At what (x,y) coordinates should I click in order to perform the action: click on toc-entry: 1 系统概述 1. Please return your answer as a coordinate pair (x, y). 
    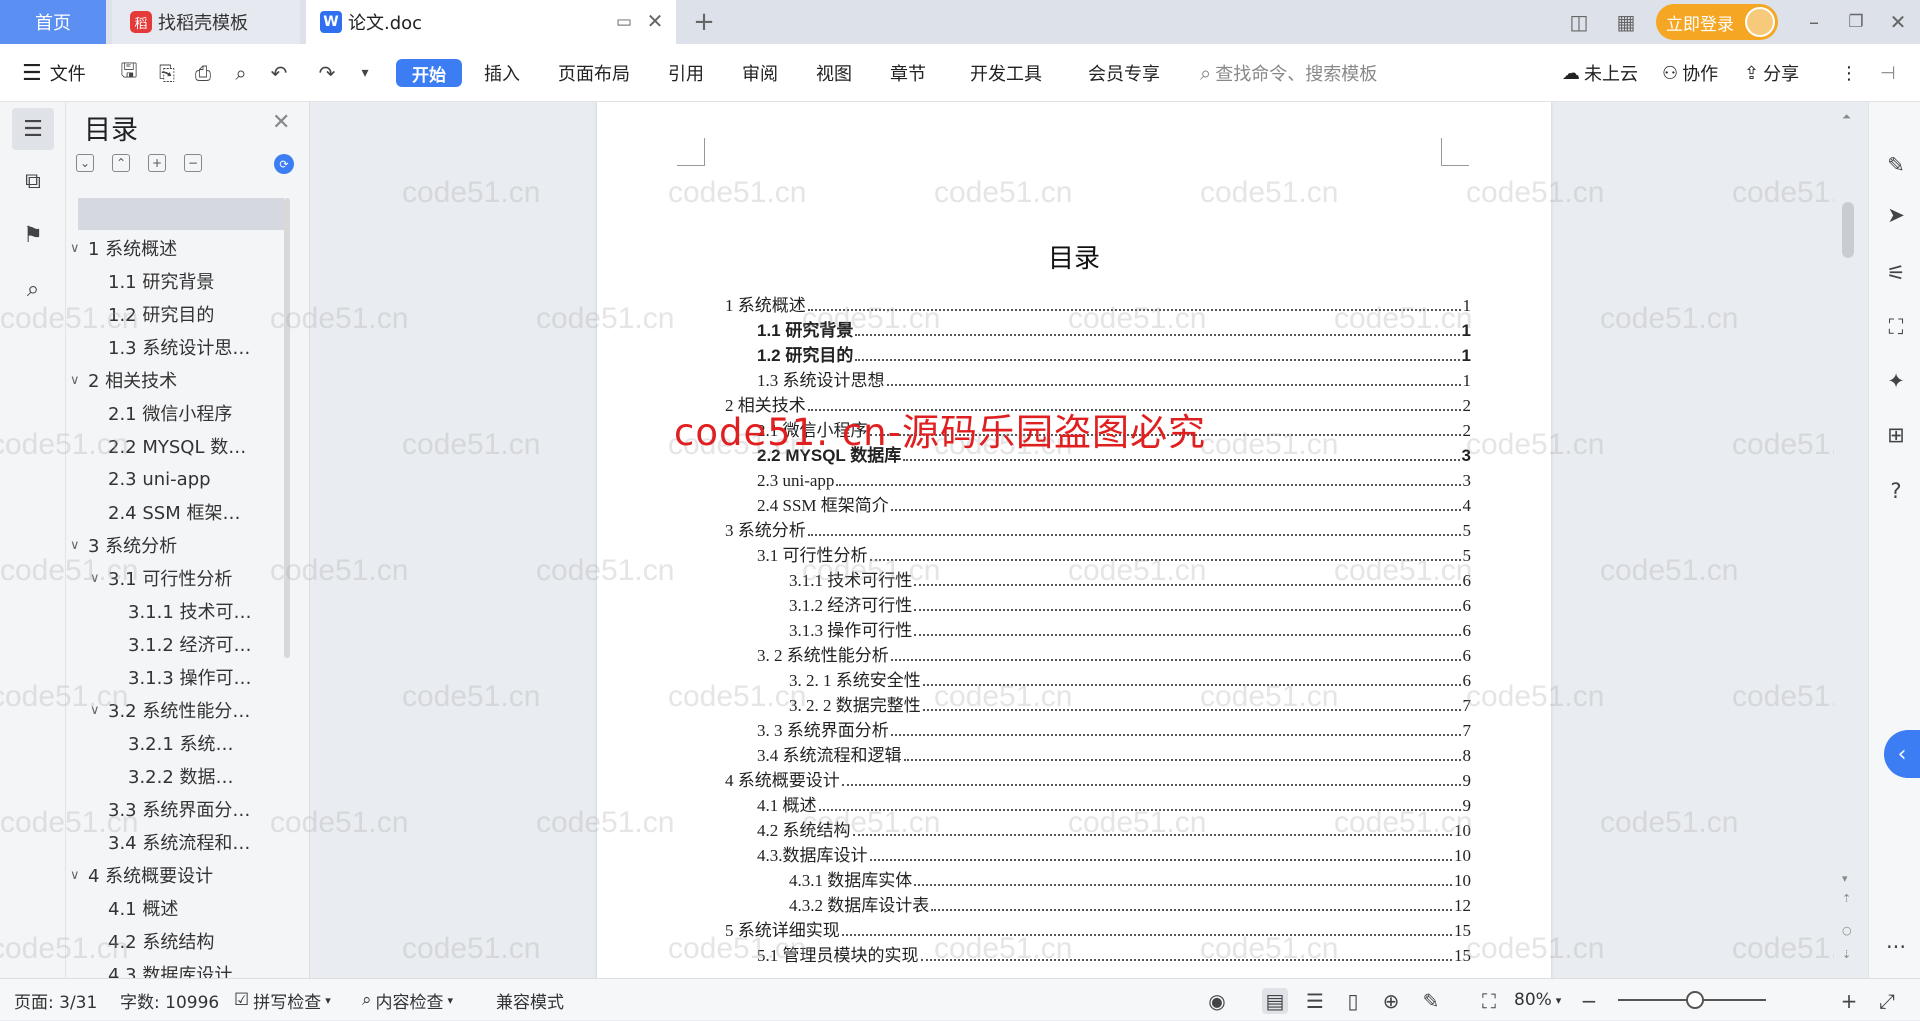
    Looking at the image, I should click on (1098, 304).